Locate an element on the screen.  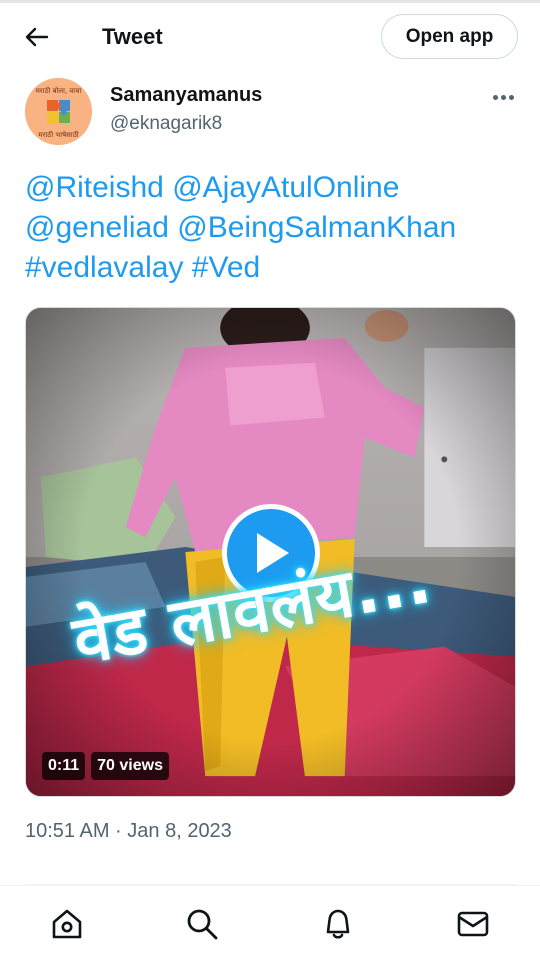
bell-icon is located at coordinates (338, 924).